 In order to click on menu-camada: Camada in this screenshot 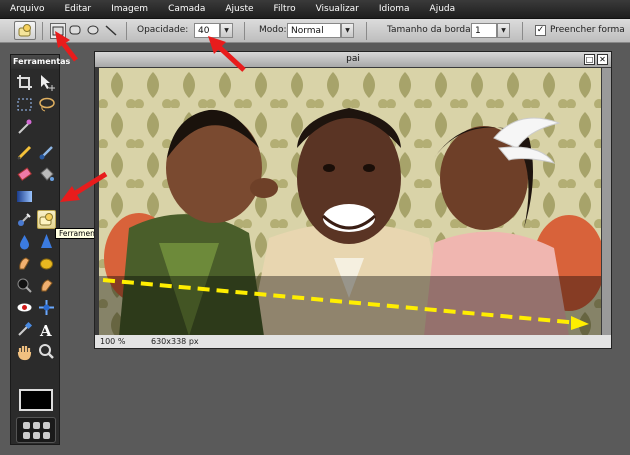, I will do `click(186, 9)`.